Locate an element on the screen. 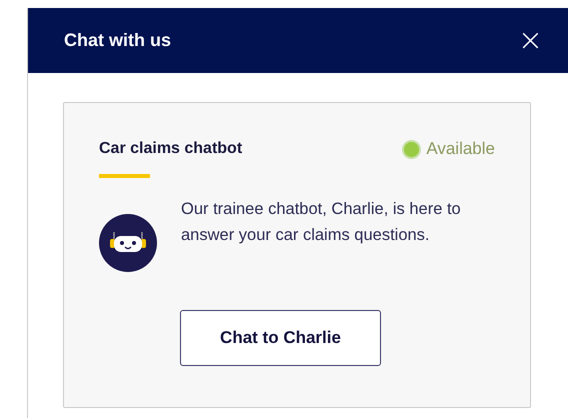  chat-button: Chat to Charlie is located at coordinates (280, 338).